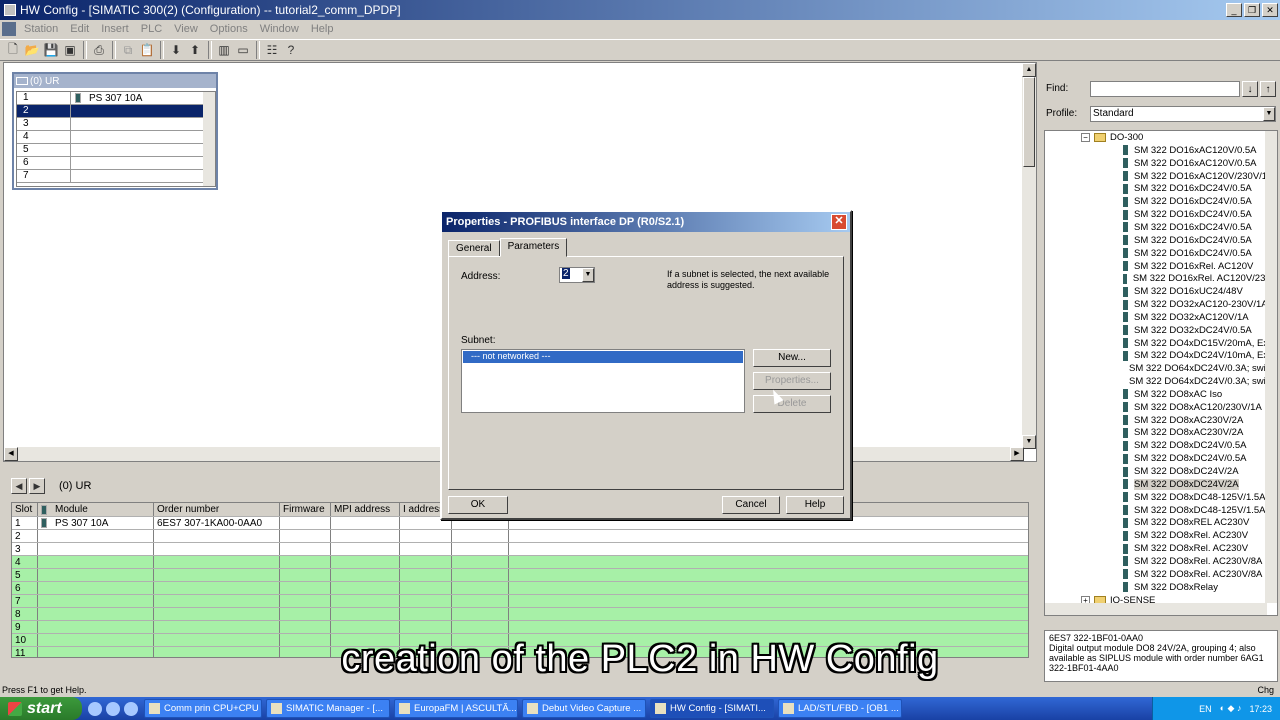 The height and width of the screenshot is (720, 1280). What do you see at coordinates (1165, 89) in the screenshot?
I see `find-input` at bounding box center [1165, 89].